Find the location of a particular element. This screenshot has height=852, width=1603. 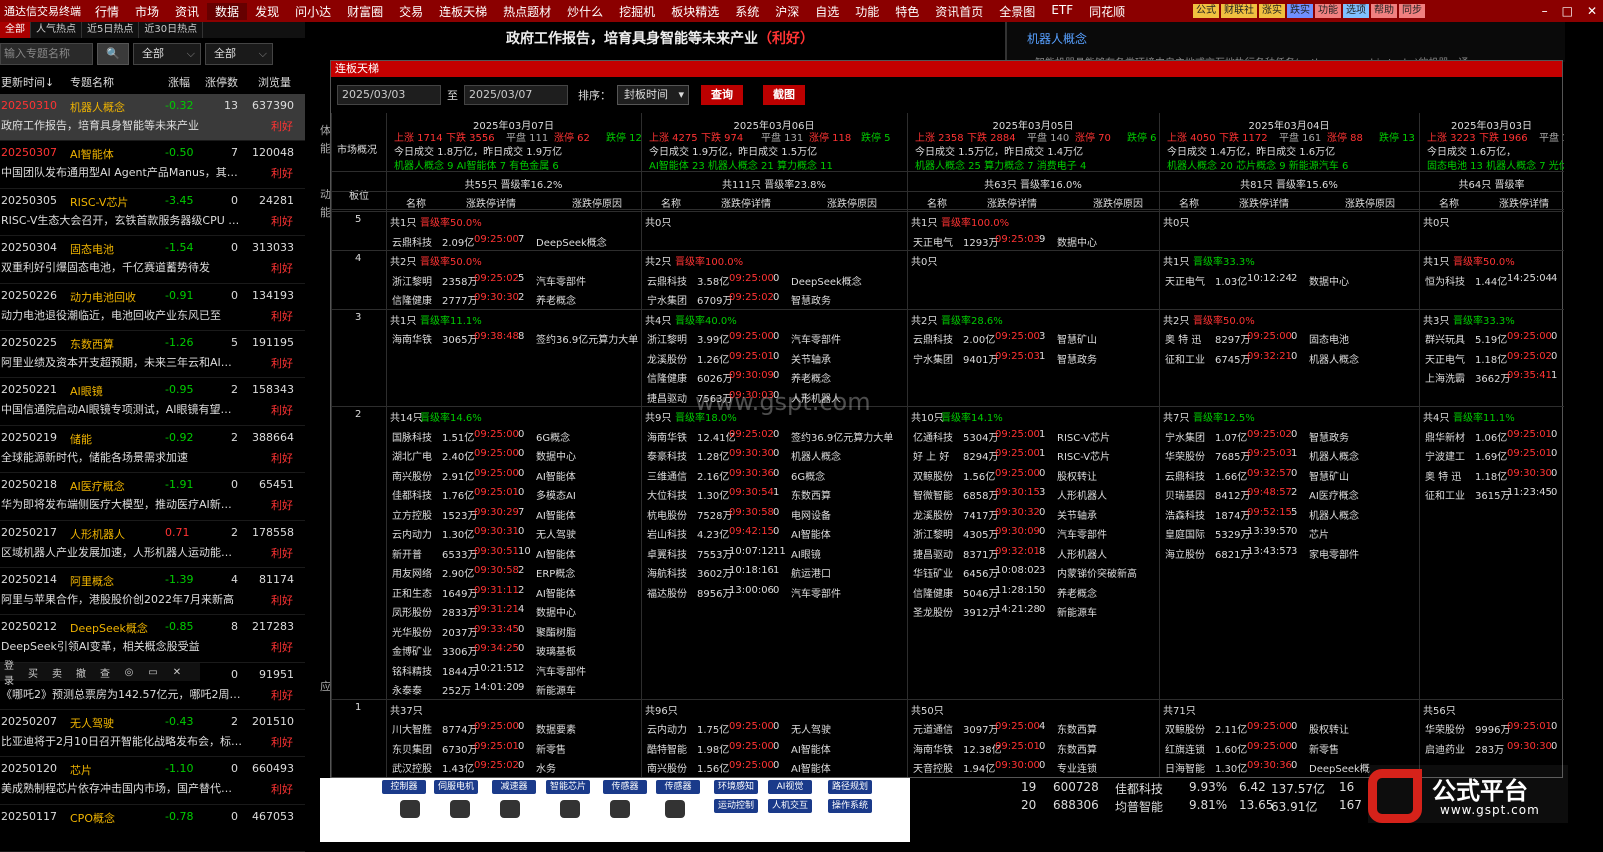

stock-seal-time: 09:25:03 is located at coordinates (1269, 453).